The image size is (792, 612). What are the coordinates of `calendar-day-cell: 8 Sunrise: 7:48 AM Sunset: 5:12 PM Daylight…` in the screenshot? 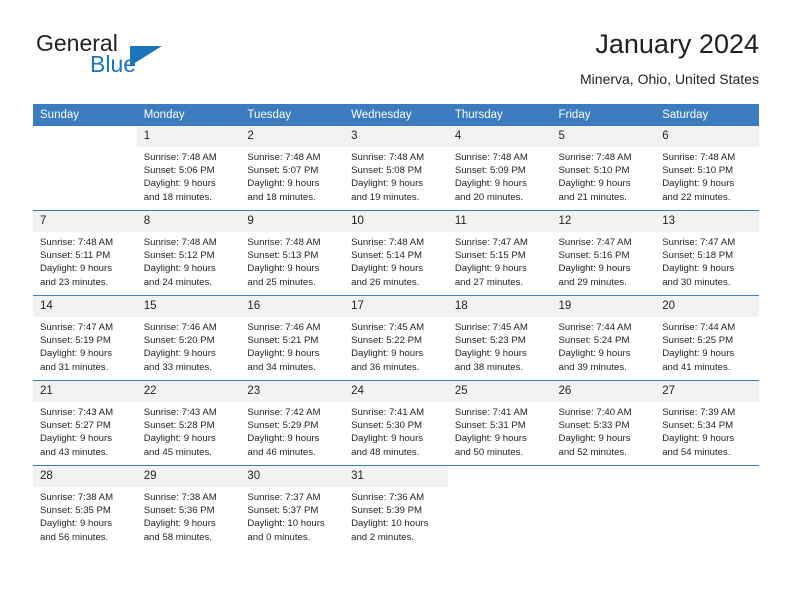 It's located at (188, 253).